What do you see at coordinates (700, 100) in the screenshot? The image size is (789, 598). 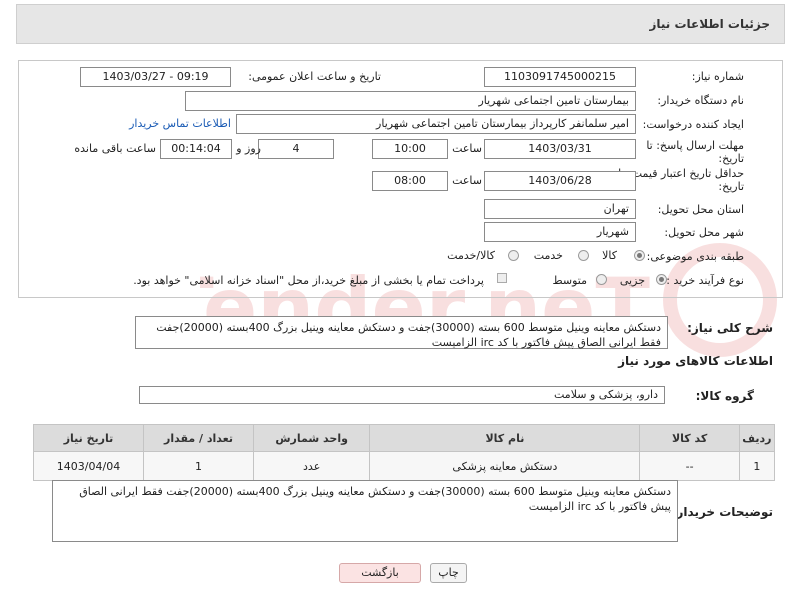 I see `buyer-org-label: نام دستگاه خریدار:` at bounding box center [700, 100].